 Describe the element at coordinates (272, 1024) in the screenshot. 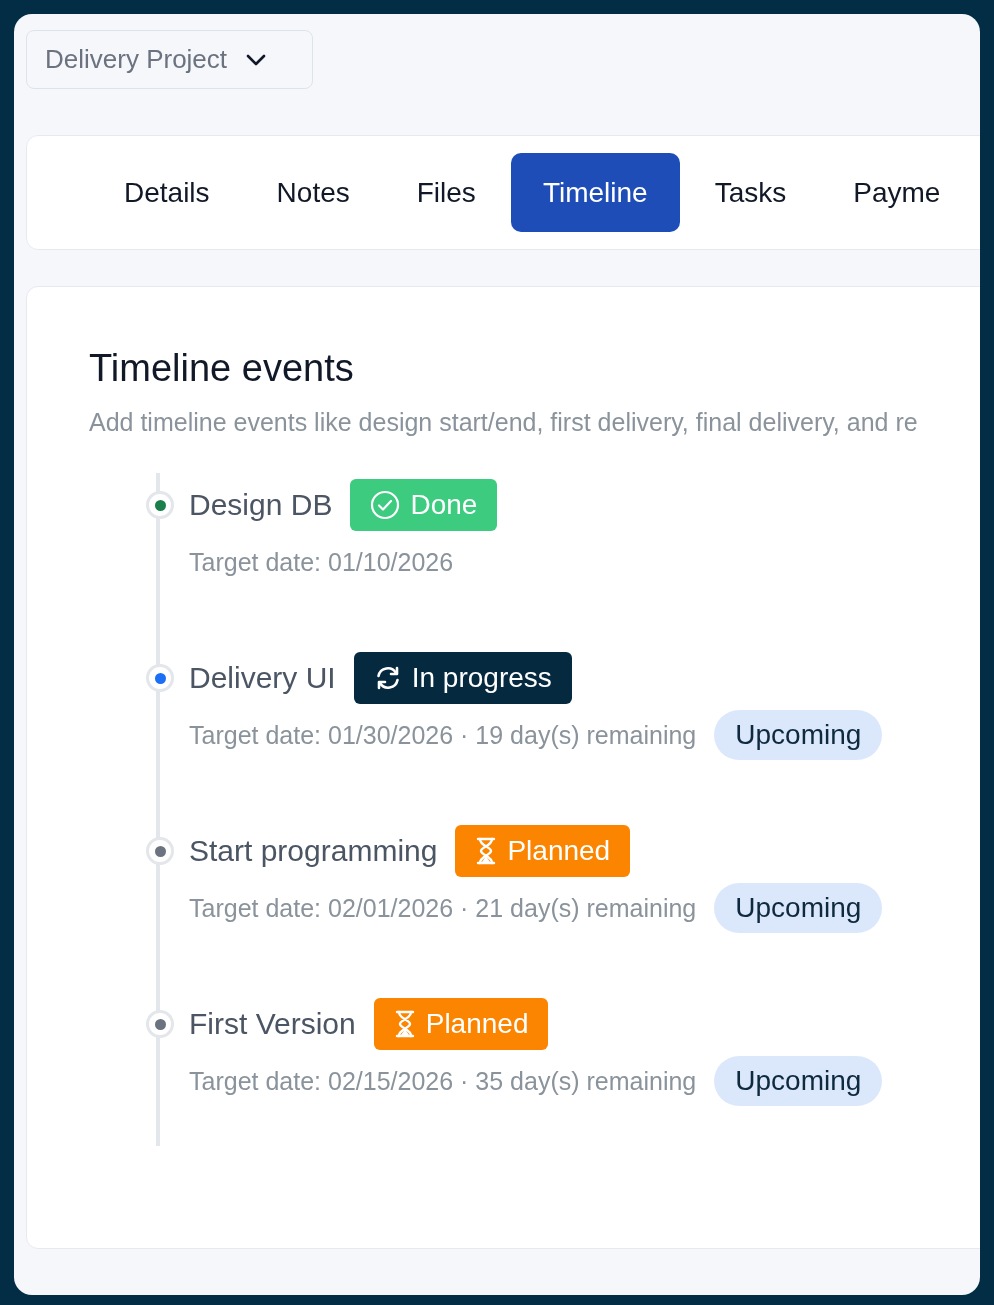

I see `event-title: First Version` at that location.